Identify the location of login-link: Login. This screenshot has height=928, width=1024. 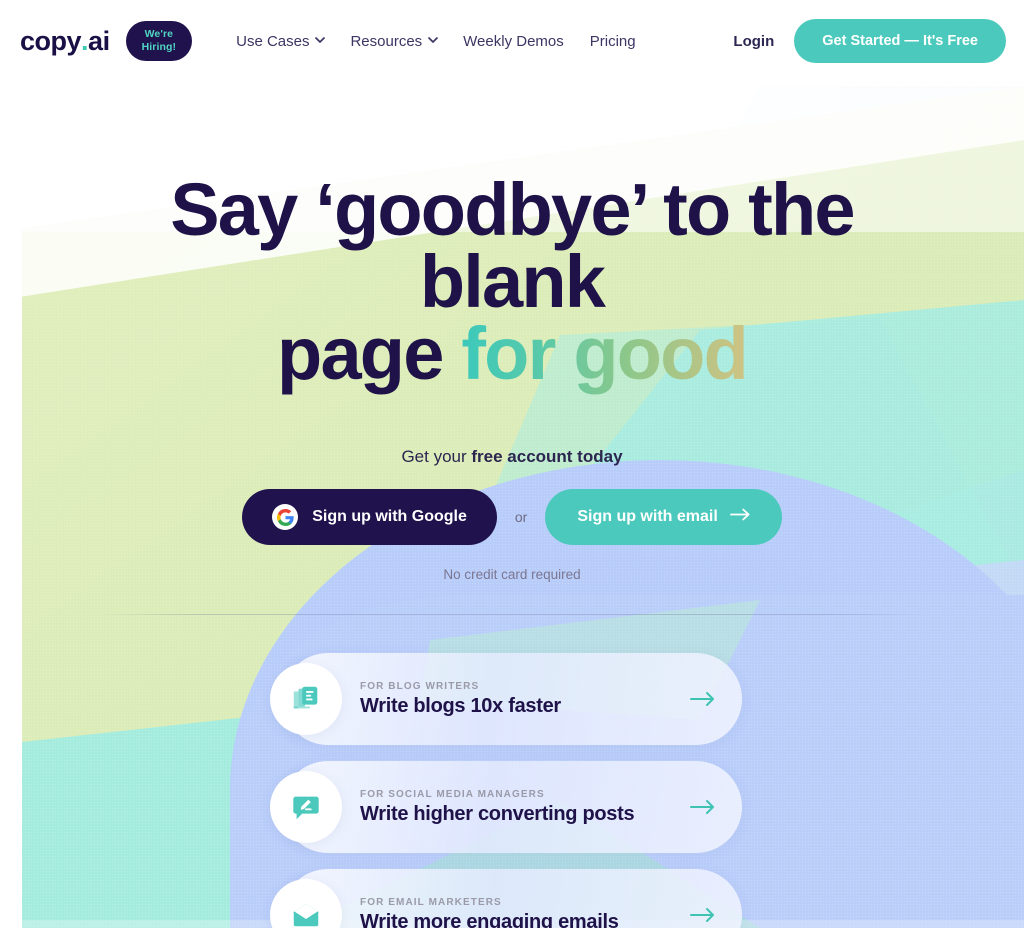
(753, 41).